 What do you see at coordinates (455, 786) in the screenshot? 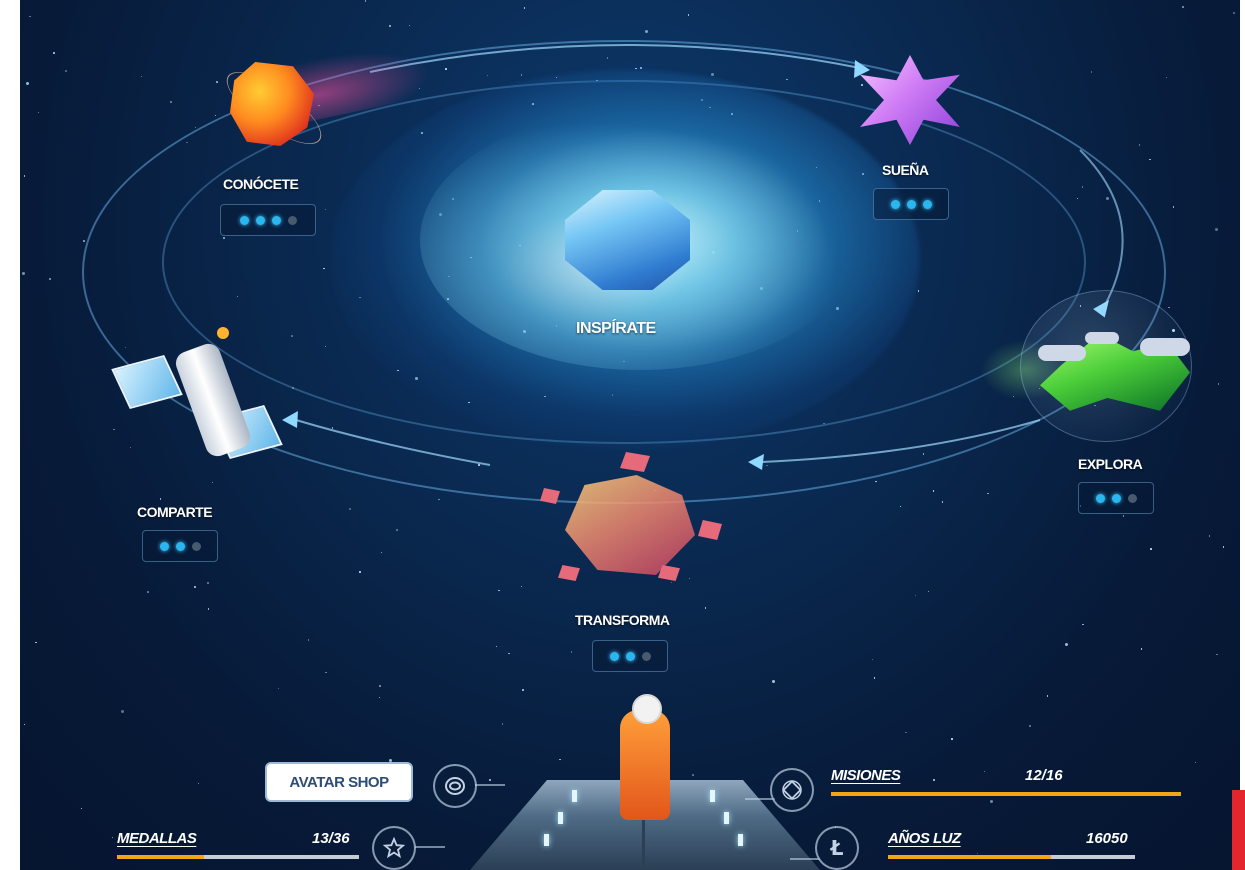
I see `avatar-helmet-icon` at bounding box center [455, 786].